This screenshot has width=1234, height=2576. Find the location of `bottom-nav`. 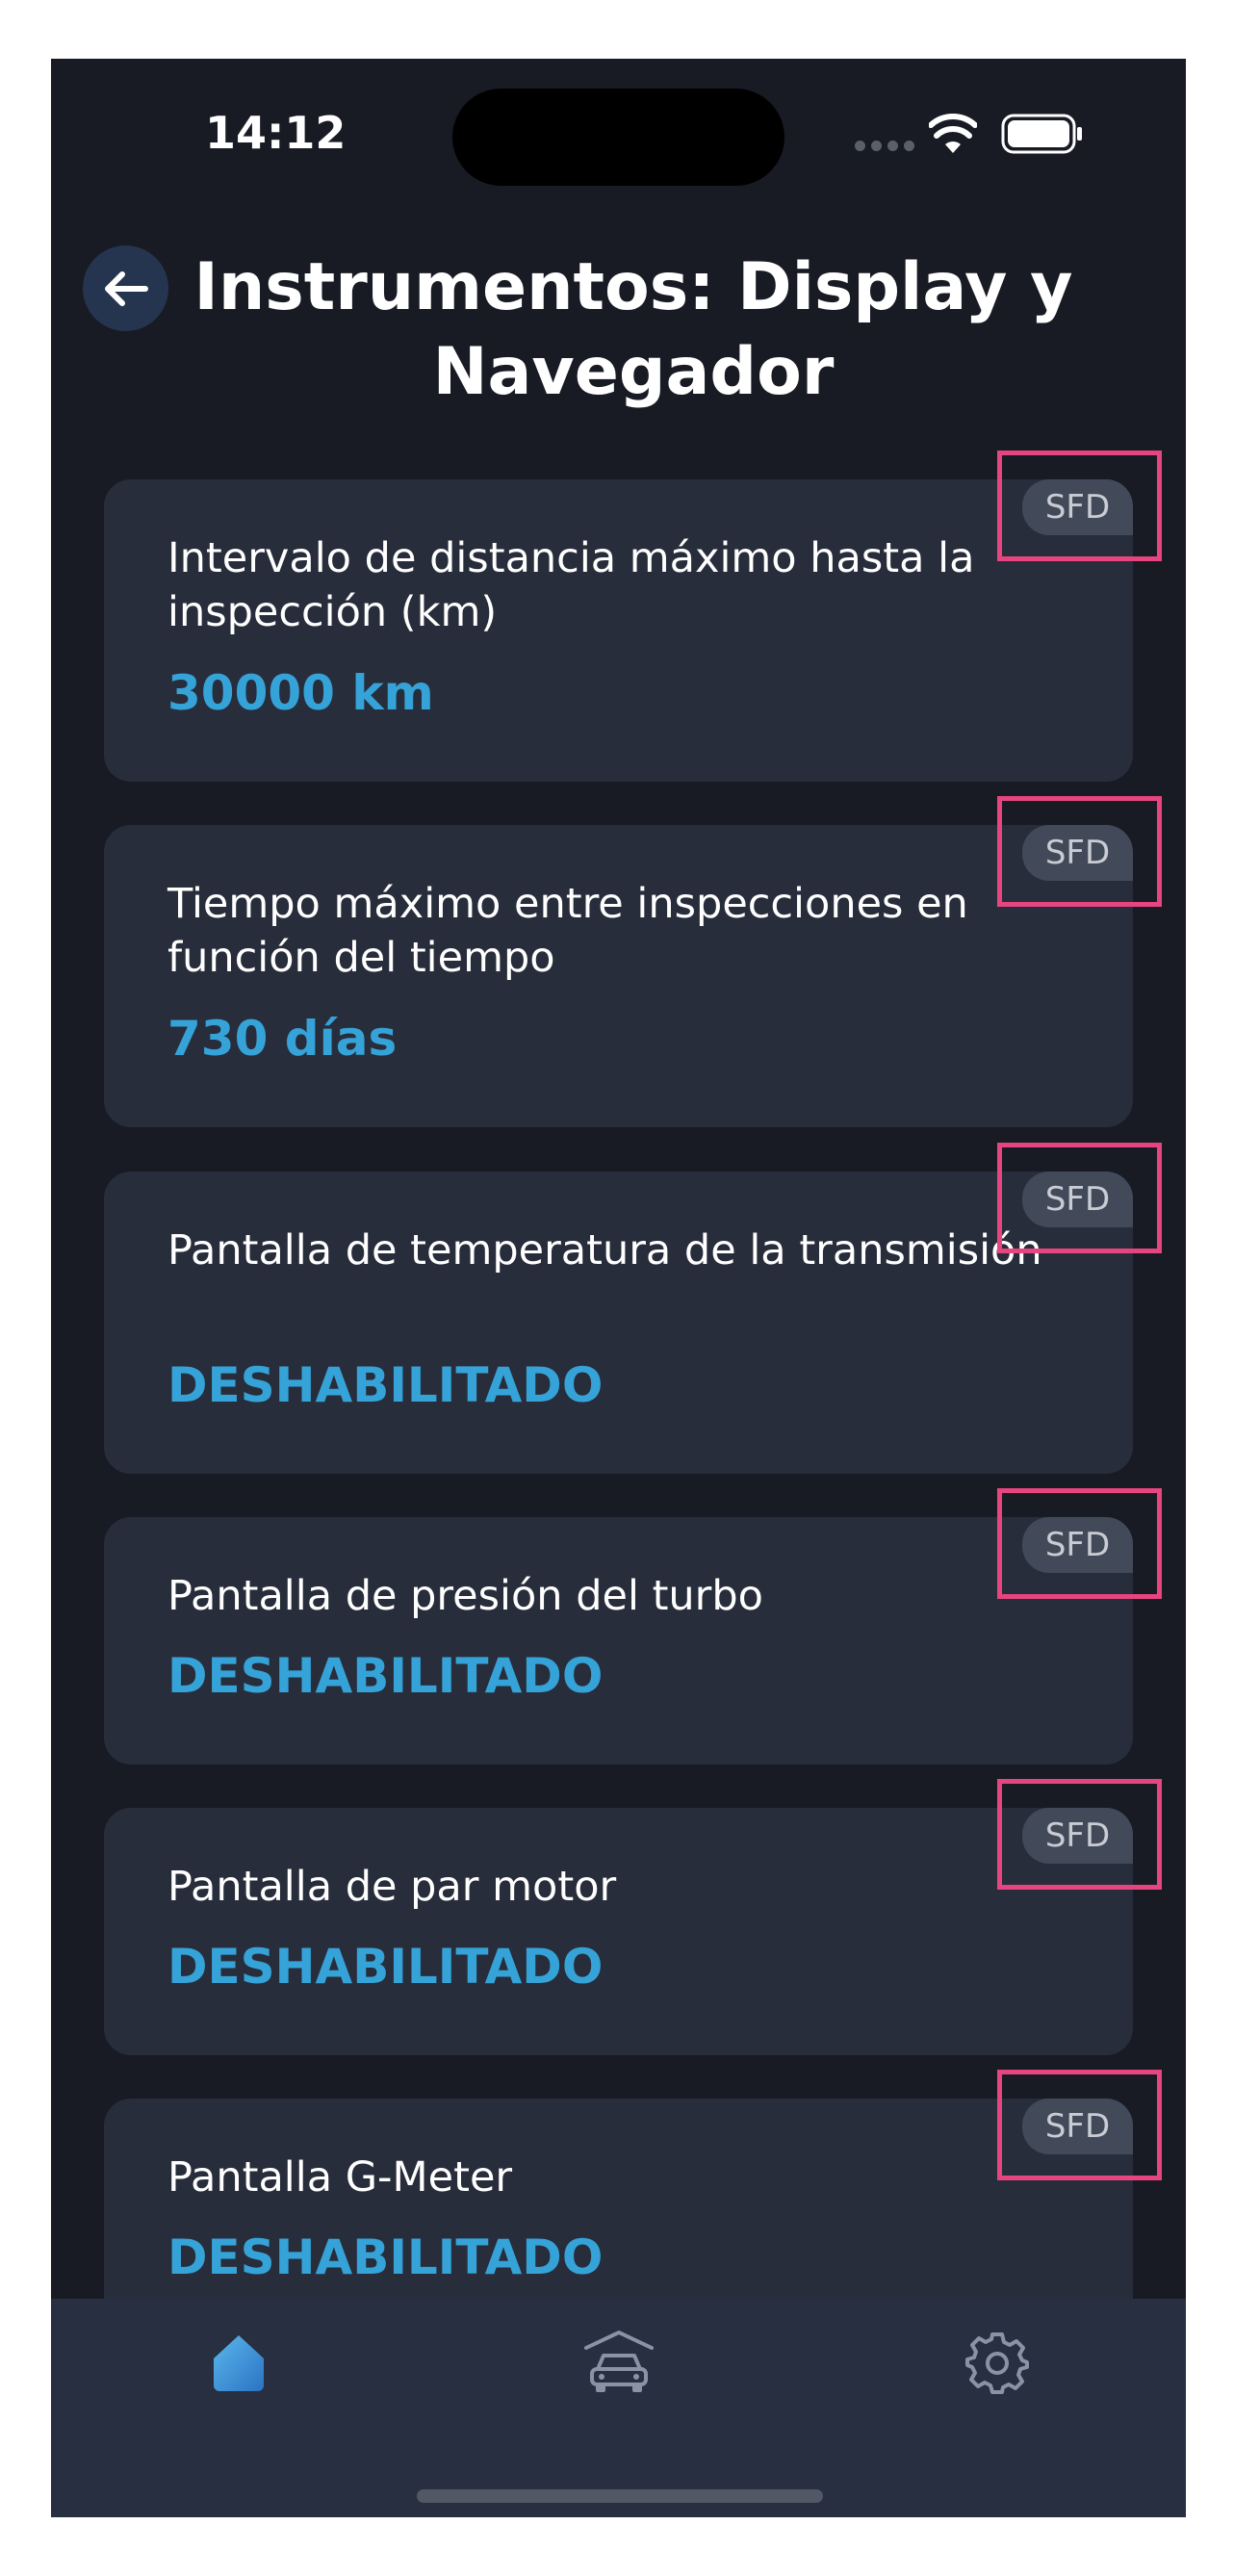

bottom-nav is located at coordinates (618, 2408).